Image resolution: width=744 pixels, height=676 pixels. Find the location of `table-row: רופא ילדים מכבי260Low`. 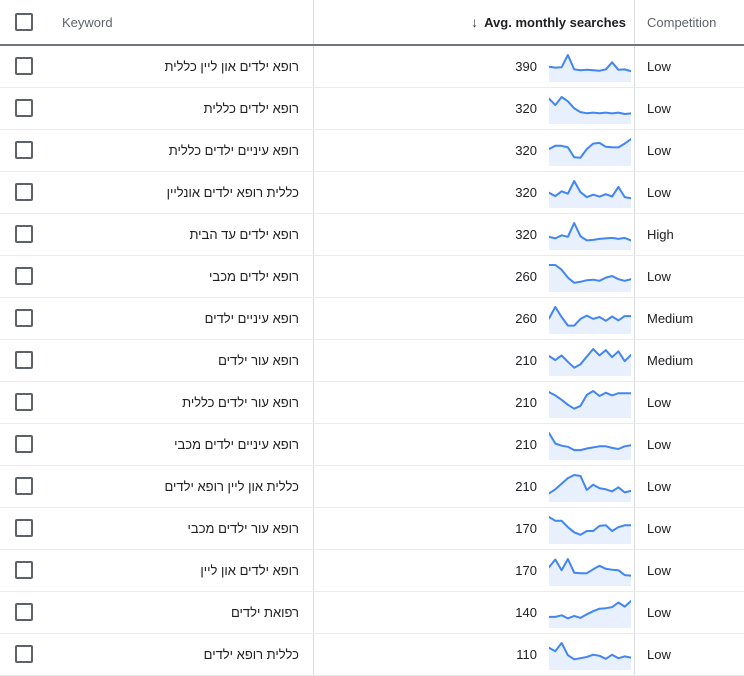

table-row: רופא ילדים מכבי260Low is located at coordinates (372, 277).